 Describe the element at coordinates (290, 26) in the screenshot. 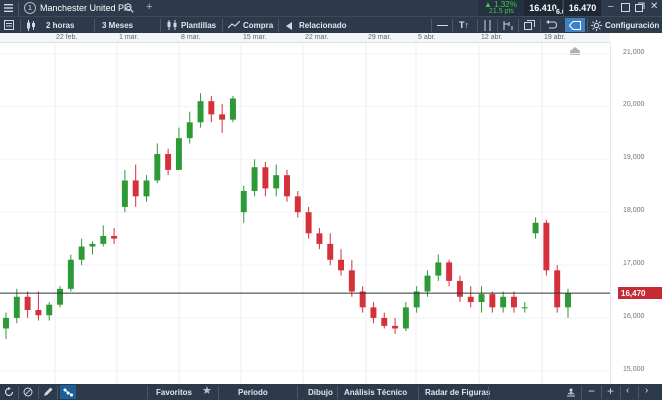

I see `related-icon` at that location.